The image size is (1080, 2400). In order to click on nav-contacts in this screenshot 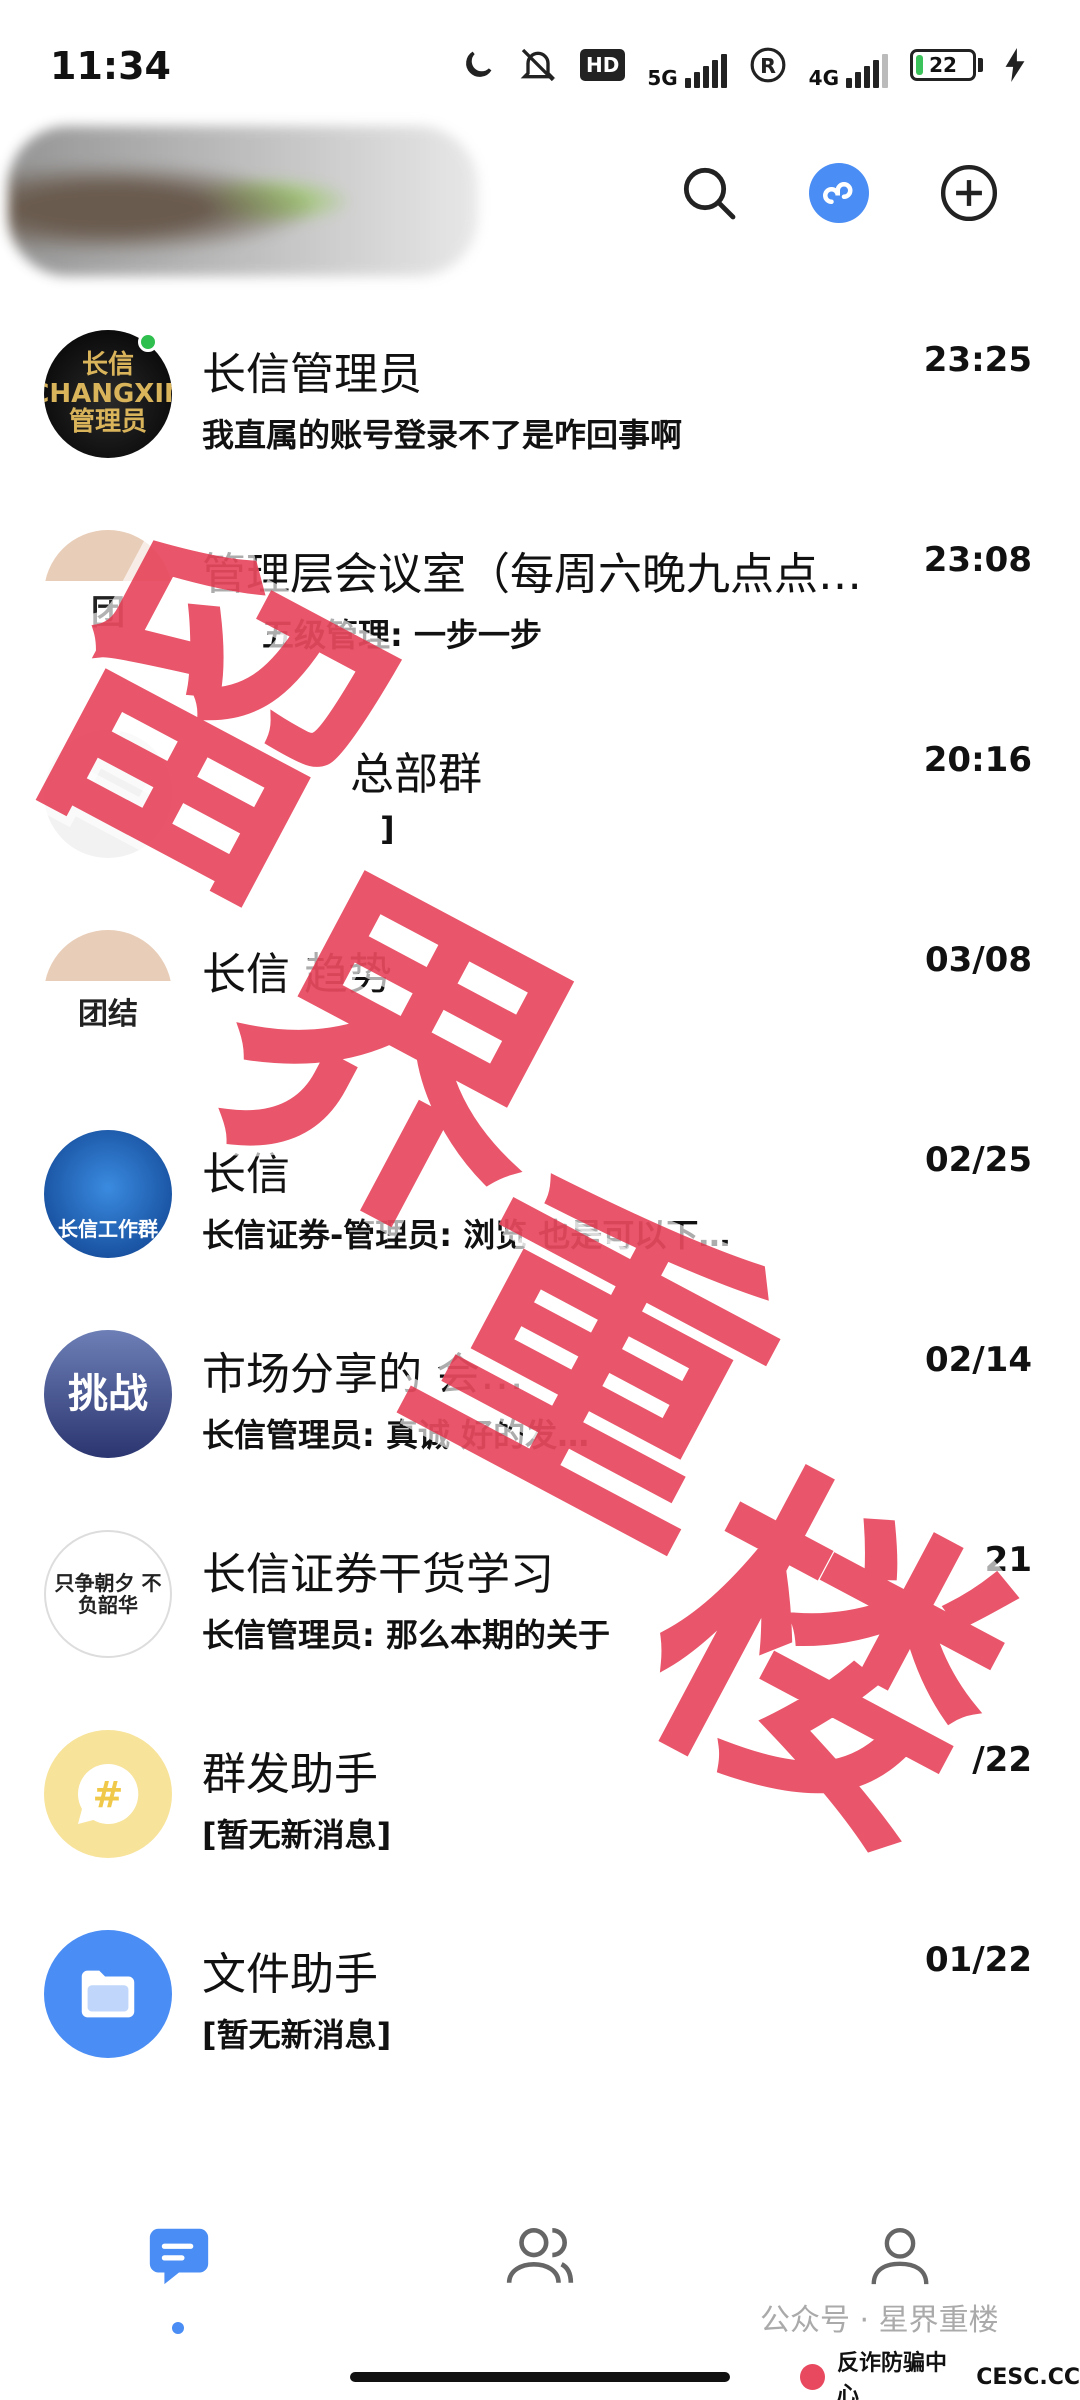, I will do `click(540, 2255)`.